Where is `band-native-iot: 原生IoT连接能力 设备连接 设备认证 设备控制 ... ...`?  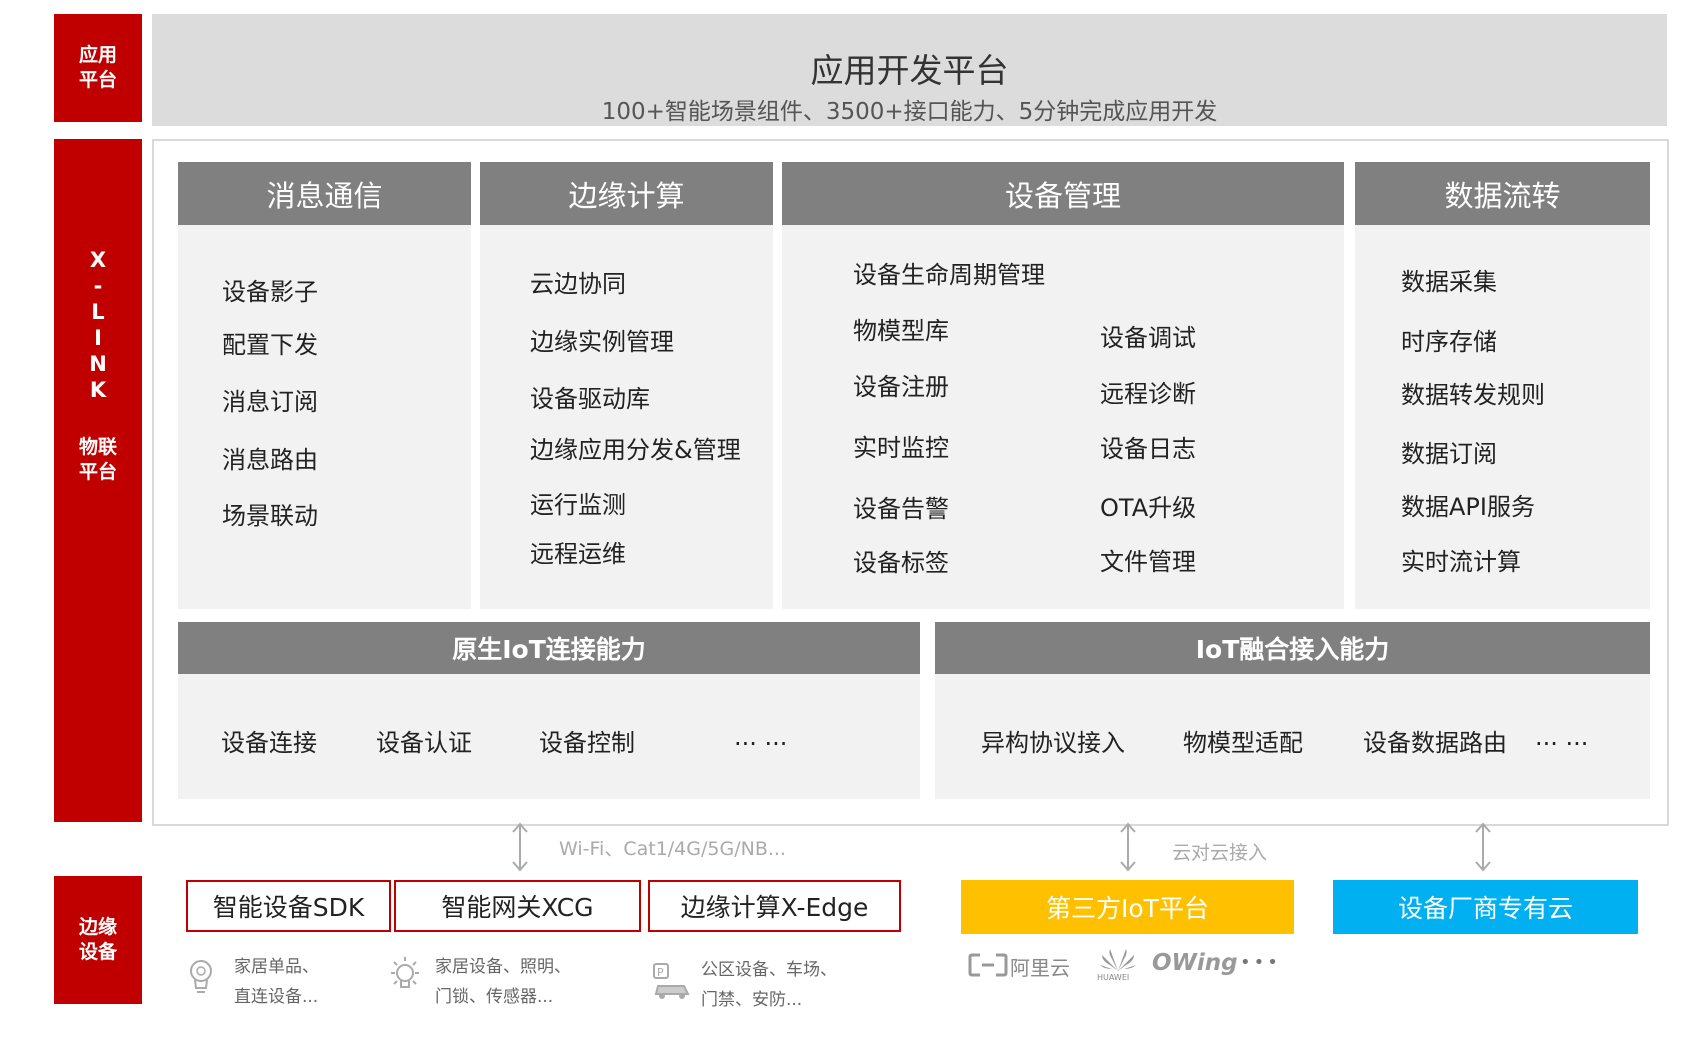
band-native-iot: 原生IoT连接能力 设备连接 设备认证 设备控制 ... ... is located at coordinates (549, 710).